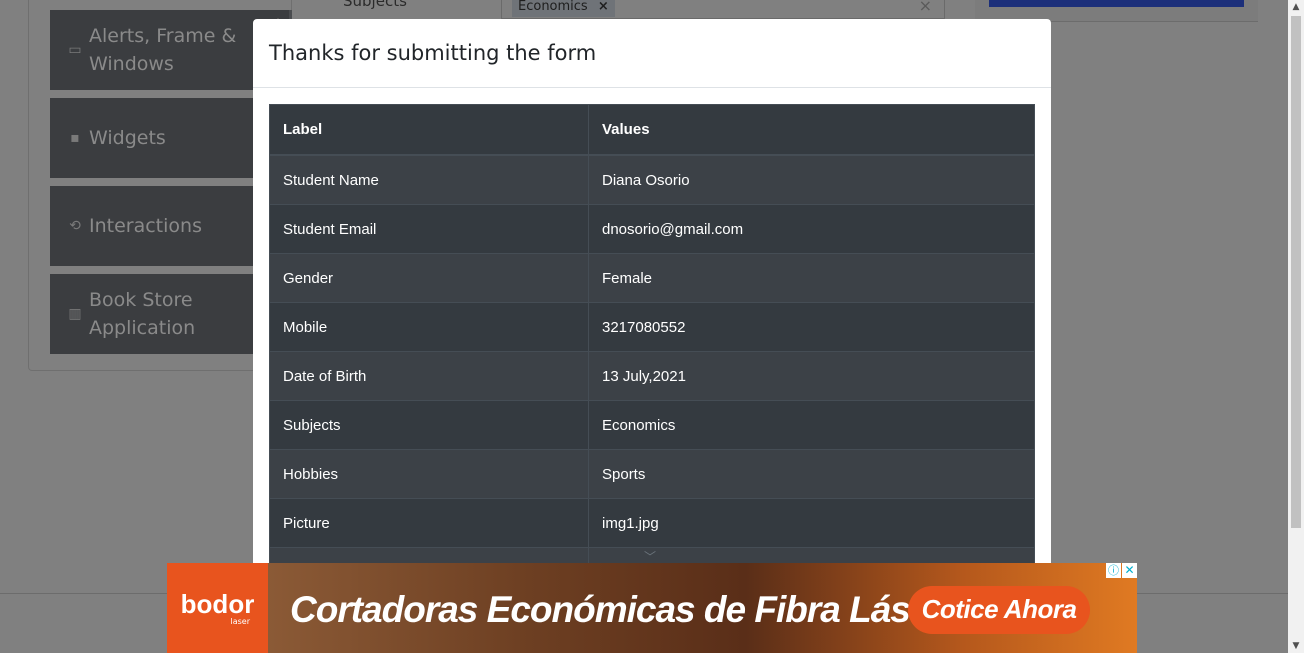 The width and height of the screenshot is (1304, 653). Describe the element at coordinates (145, 226) in the screenshot. I see `menu-item-label: Interactions` at that location.